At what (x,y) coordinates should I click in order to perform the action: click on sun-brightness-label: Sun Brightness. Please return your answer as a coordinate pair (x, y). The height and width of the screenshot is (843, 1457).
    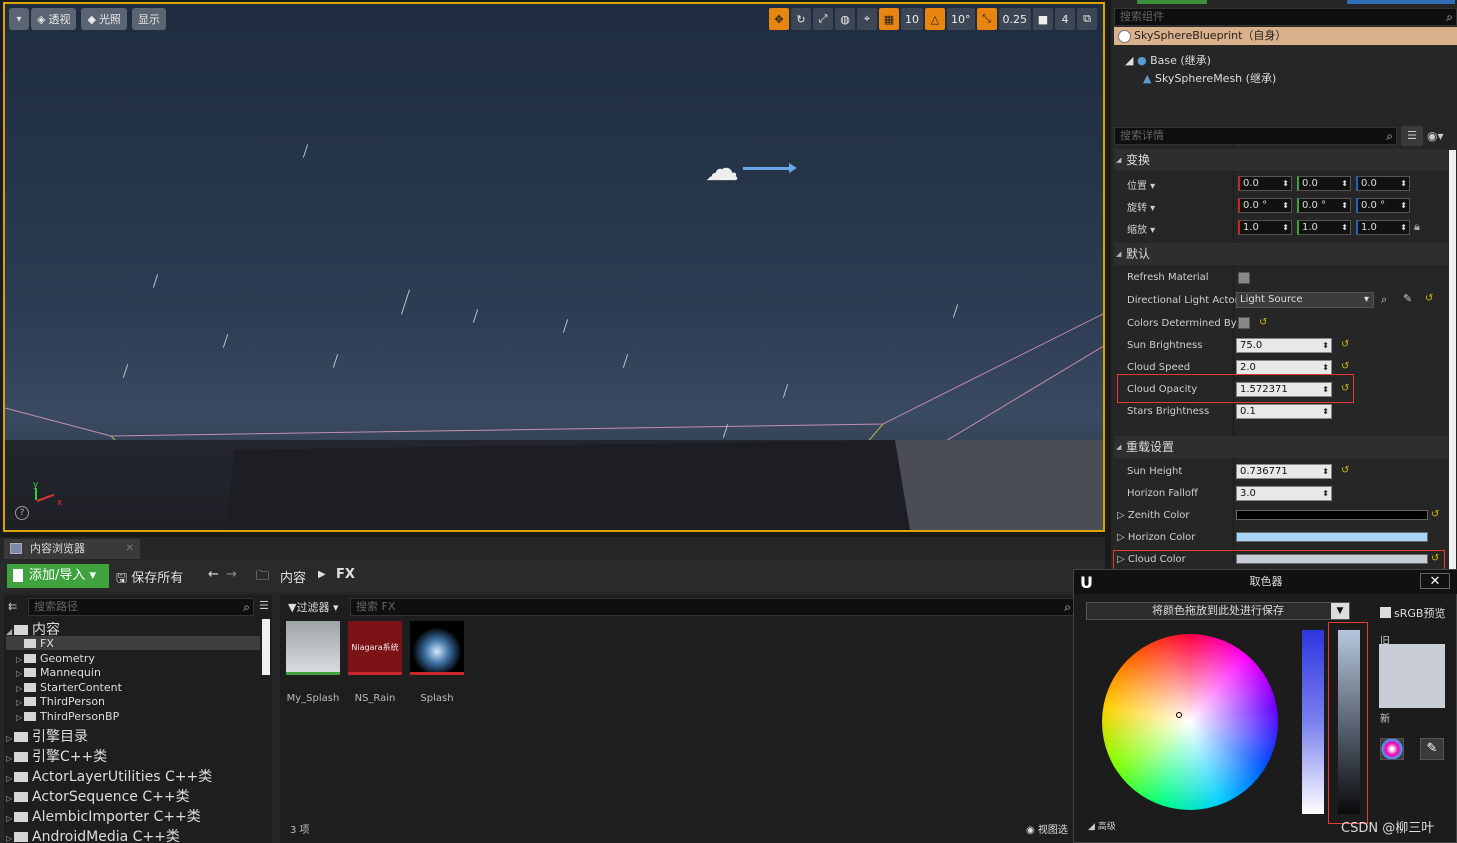
    Looking at the image, I should click on (1165, 345).